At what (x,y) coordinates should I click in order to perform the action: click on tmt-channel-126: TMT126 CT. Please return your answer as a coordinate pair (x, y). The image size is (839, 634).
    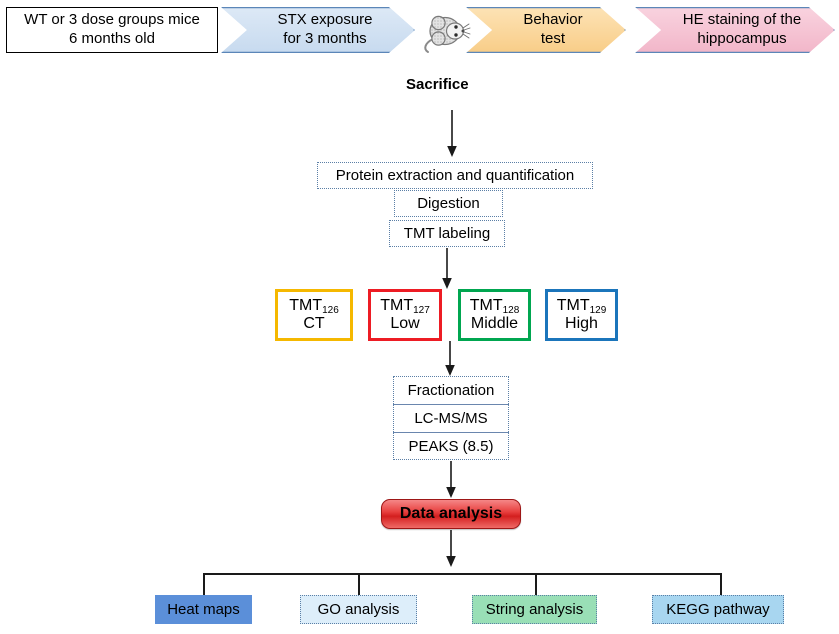
    Looking at the image, I should click on (314, 315).